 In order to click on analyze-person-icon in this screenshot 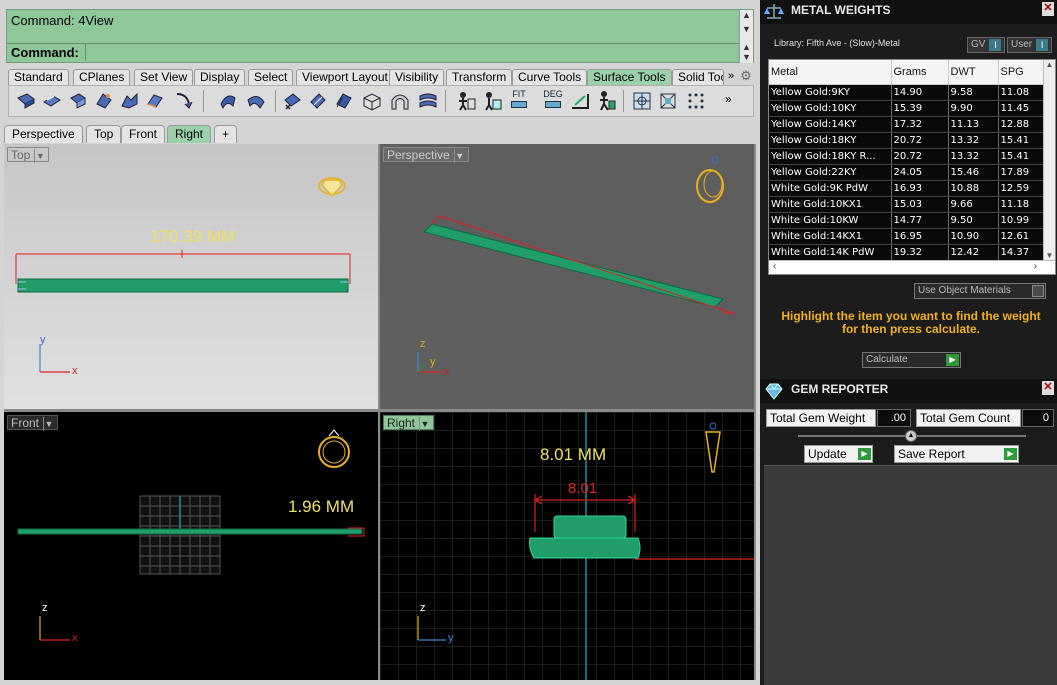, I will do `click(466, 101)`.